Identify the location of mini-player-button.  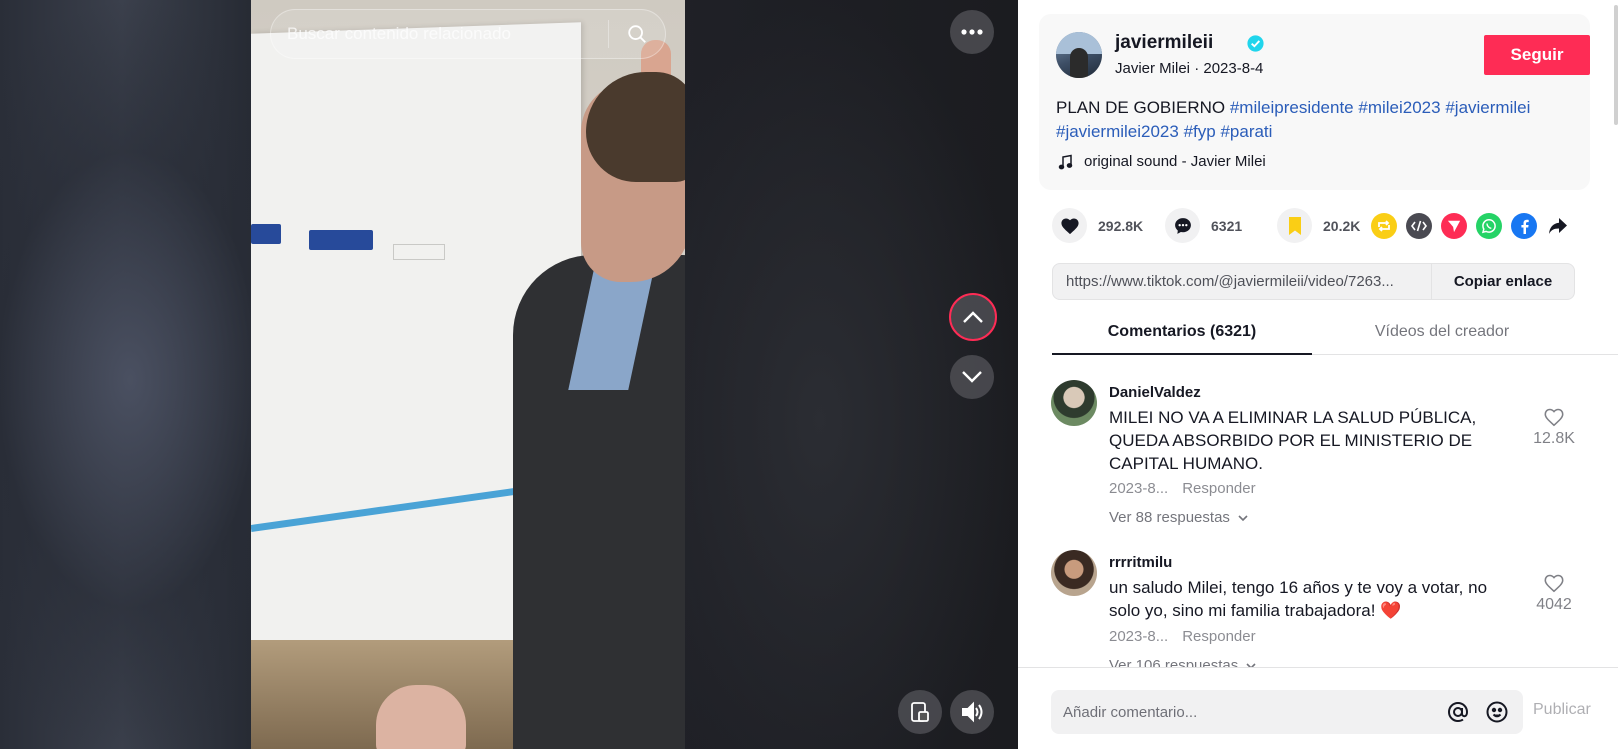
(920, 712).